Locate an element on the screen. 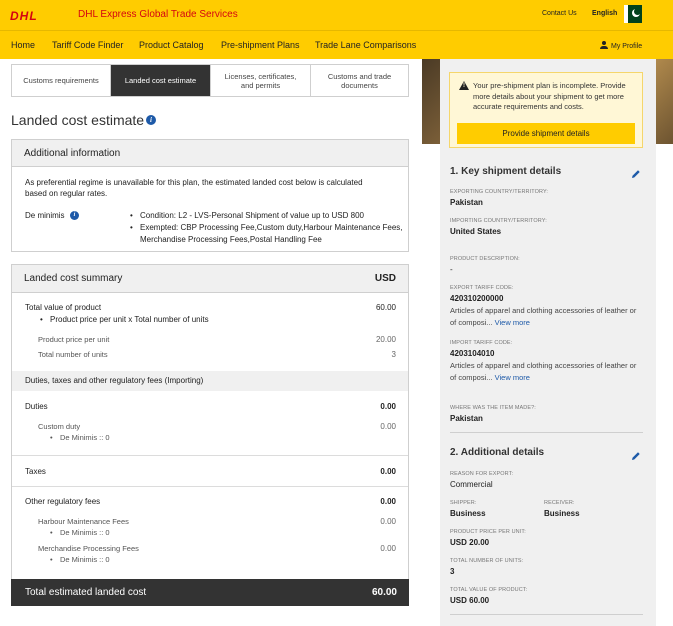 The width and height of the screenshot is (673, 626). tab-label: Licenses, certificates, and permits is located at coordinates (260, 80).